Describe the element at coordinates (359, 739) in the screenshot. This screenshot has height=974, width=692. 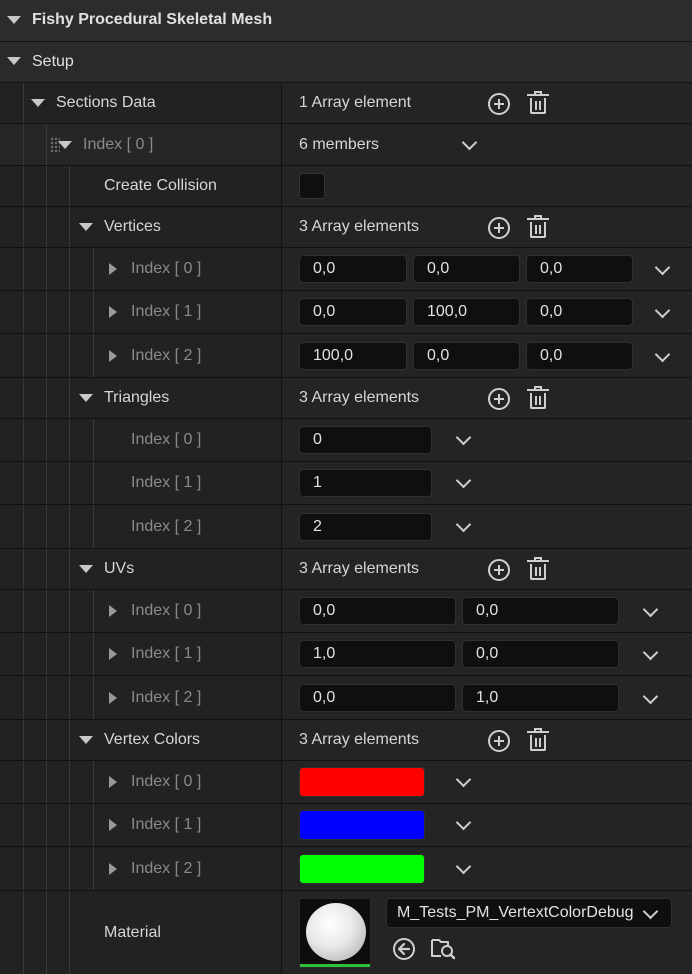
I see `vertex-colors-count: 3 Array elements` at that location.